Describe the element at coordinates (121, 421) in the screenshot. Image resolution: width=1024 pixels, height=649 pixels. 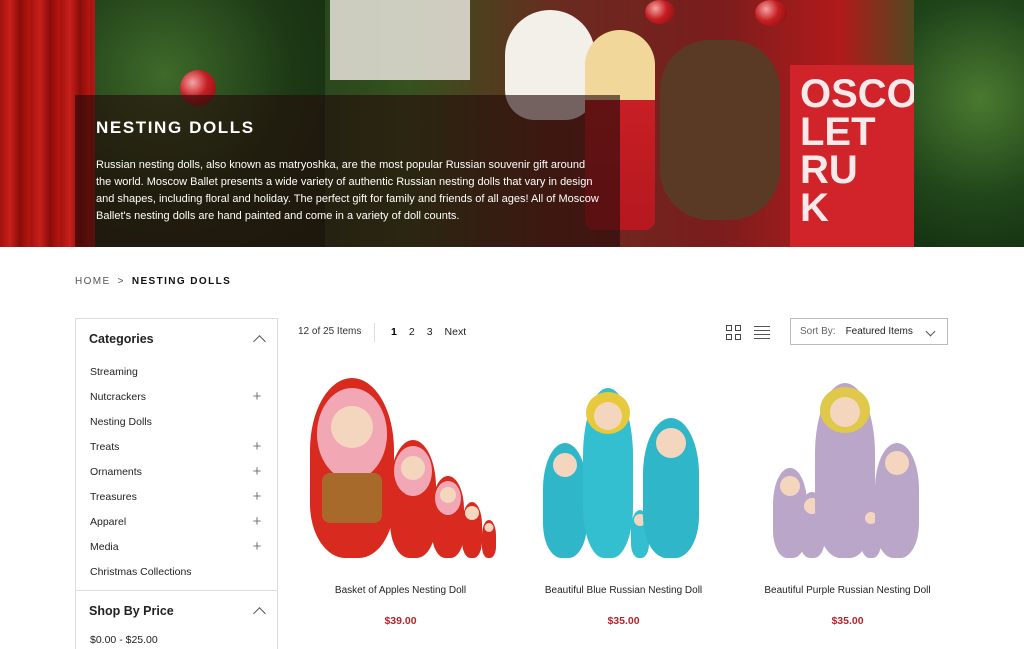
I see `sidebar-item-label: Nesting Dolls` at that location.